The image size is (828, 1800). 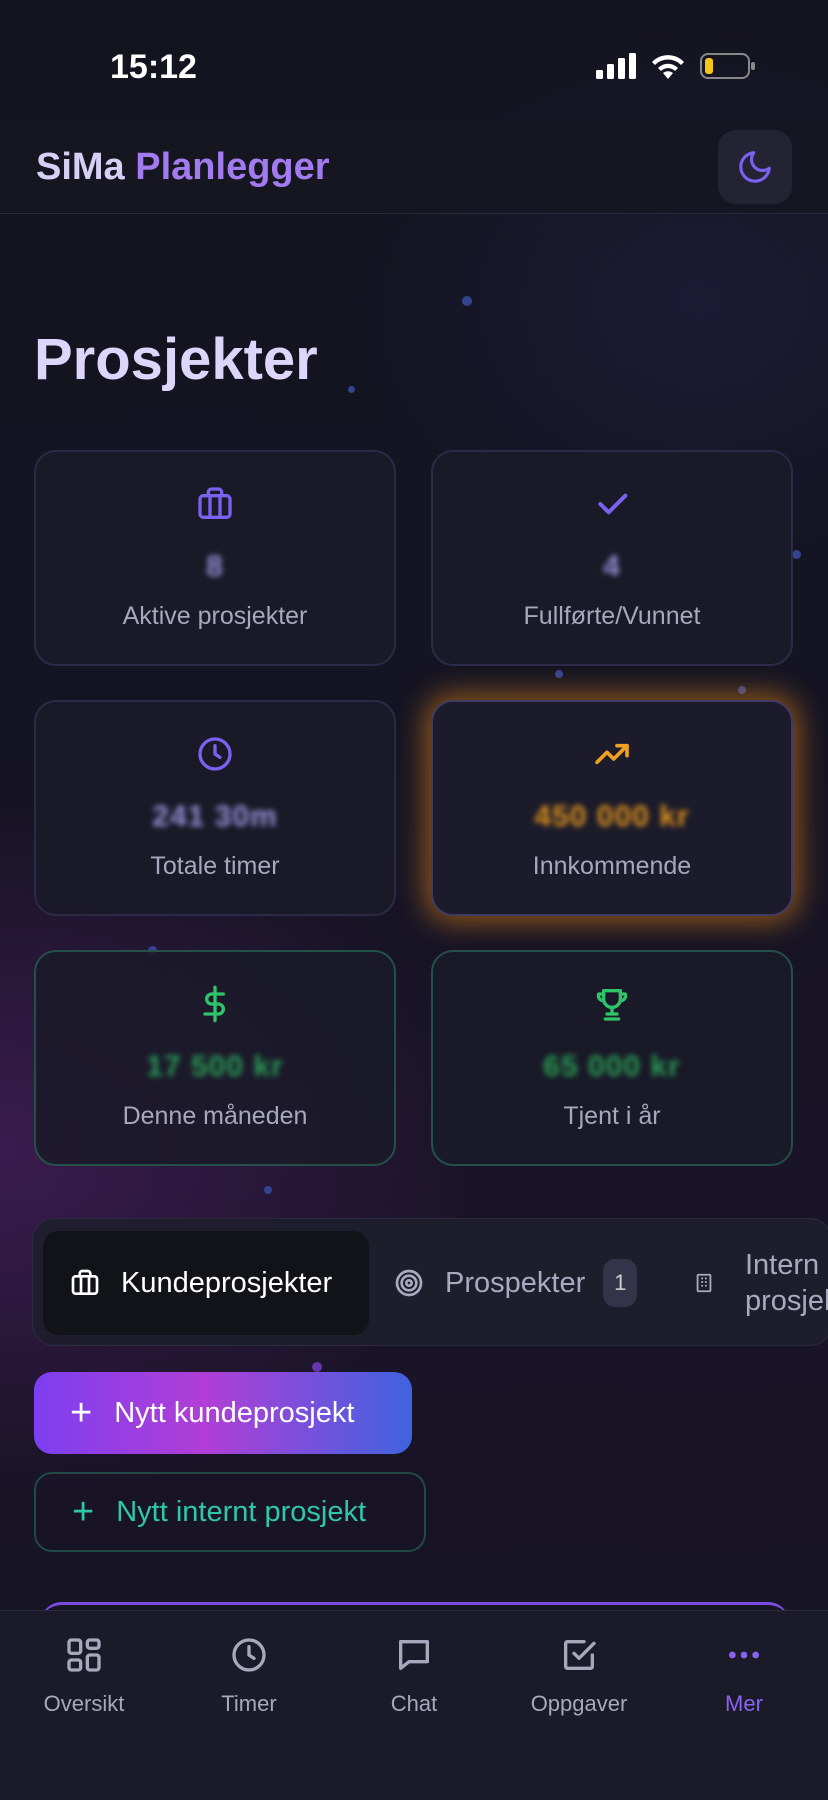 I want to click on tab-label: Prospekter, so click(x=515, y=1282).